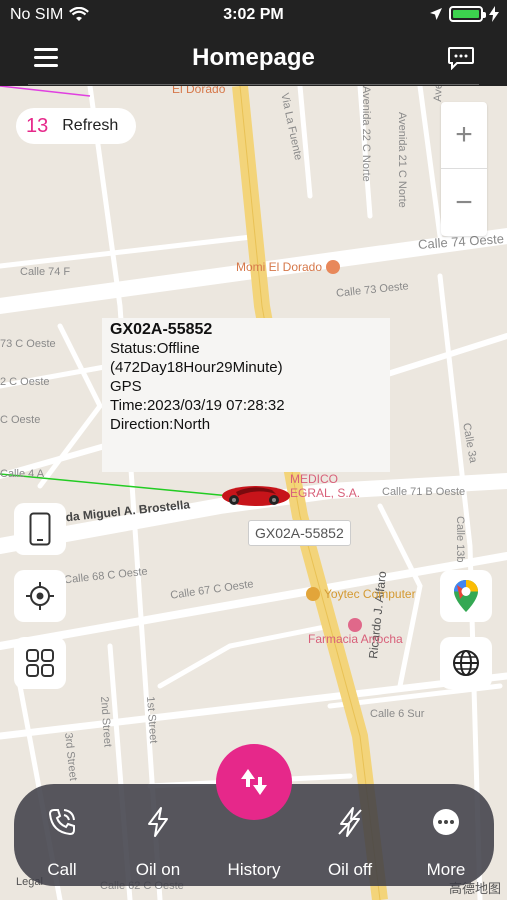 The width and height of the screenshot is (507, 900). I want to click on vehicle-status: Status:Offline, so click(155, 348).